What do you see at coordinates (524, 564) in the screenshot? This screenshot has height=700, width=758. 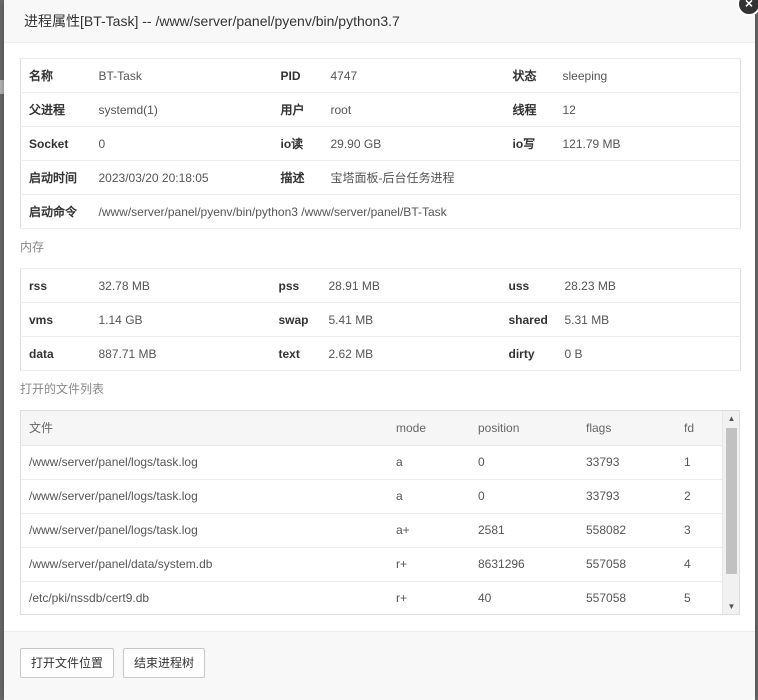 I see `file-position: 8631296` at bounding box center [524, 564].